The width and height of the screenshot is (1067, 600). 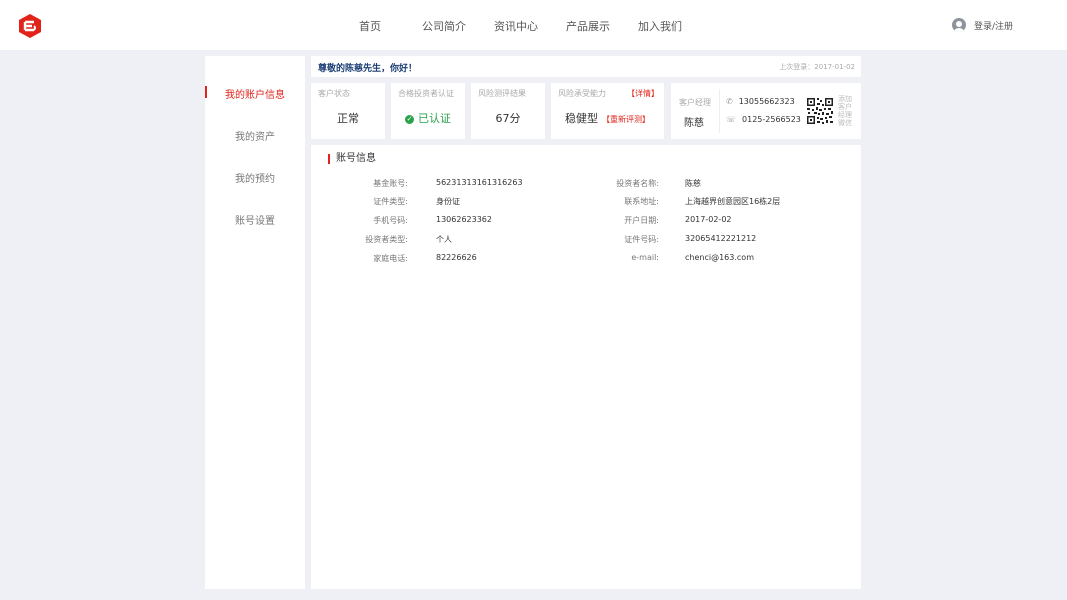 I want to click on qualified-investor-card: 合格投资者认证 ✓ 已认证, so click(x=428, y=111).